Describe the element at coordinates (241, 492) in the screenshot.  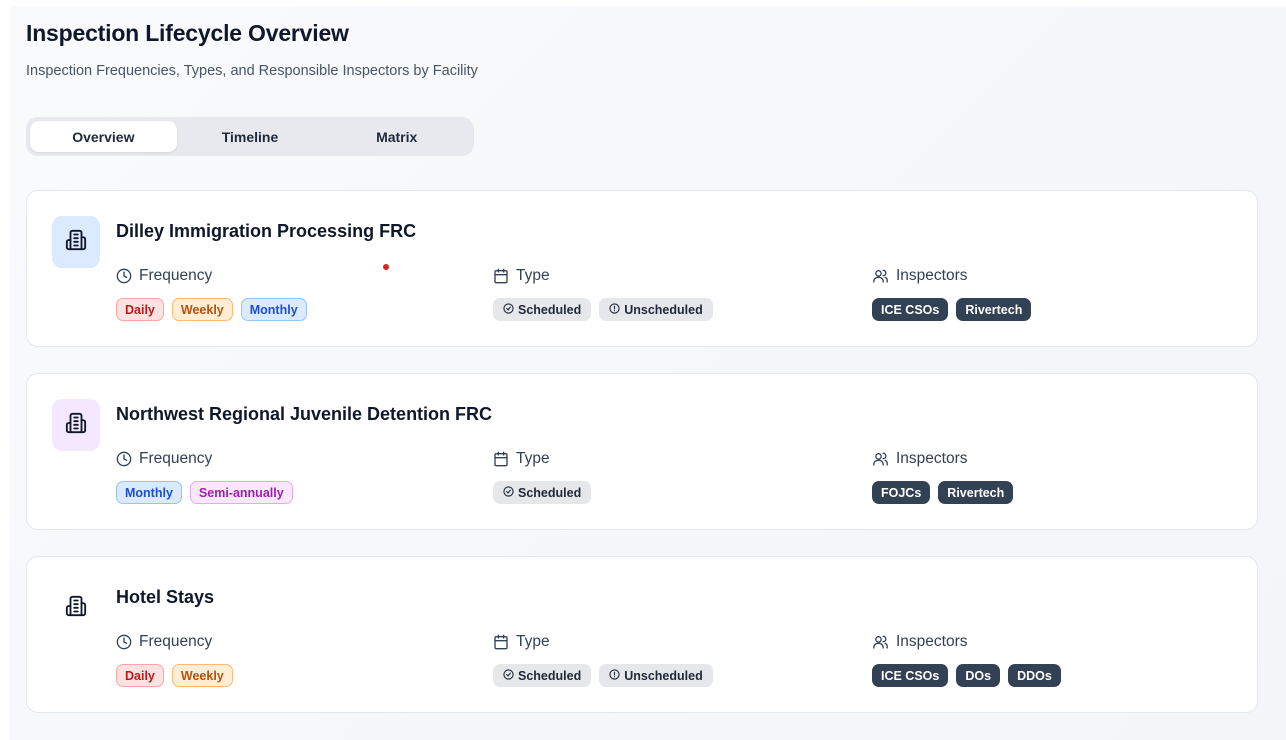
I see `frequency-badge: Semi-annually` at that location.